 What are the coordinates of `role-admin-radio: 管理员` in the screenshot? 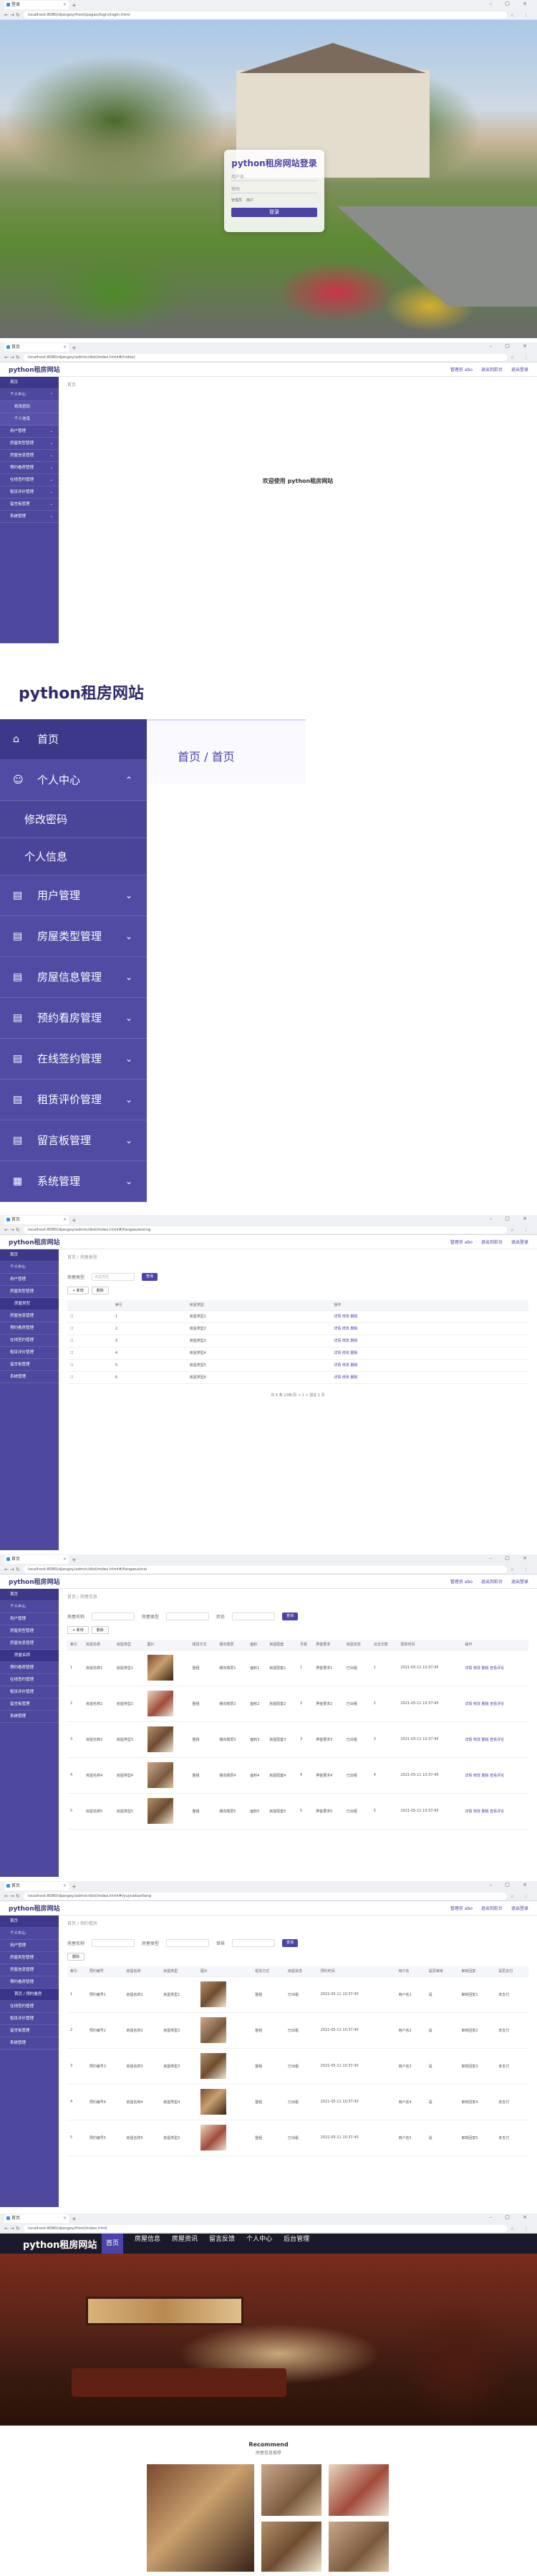 It's located at (236, 200).